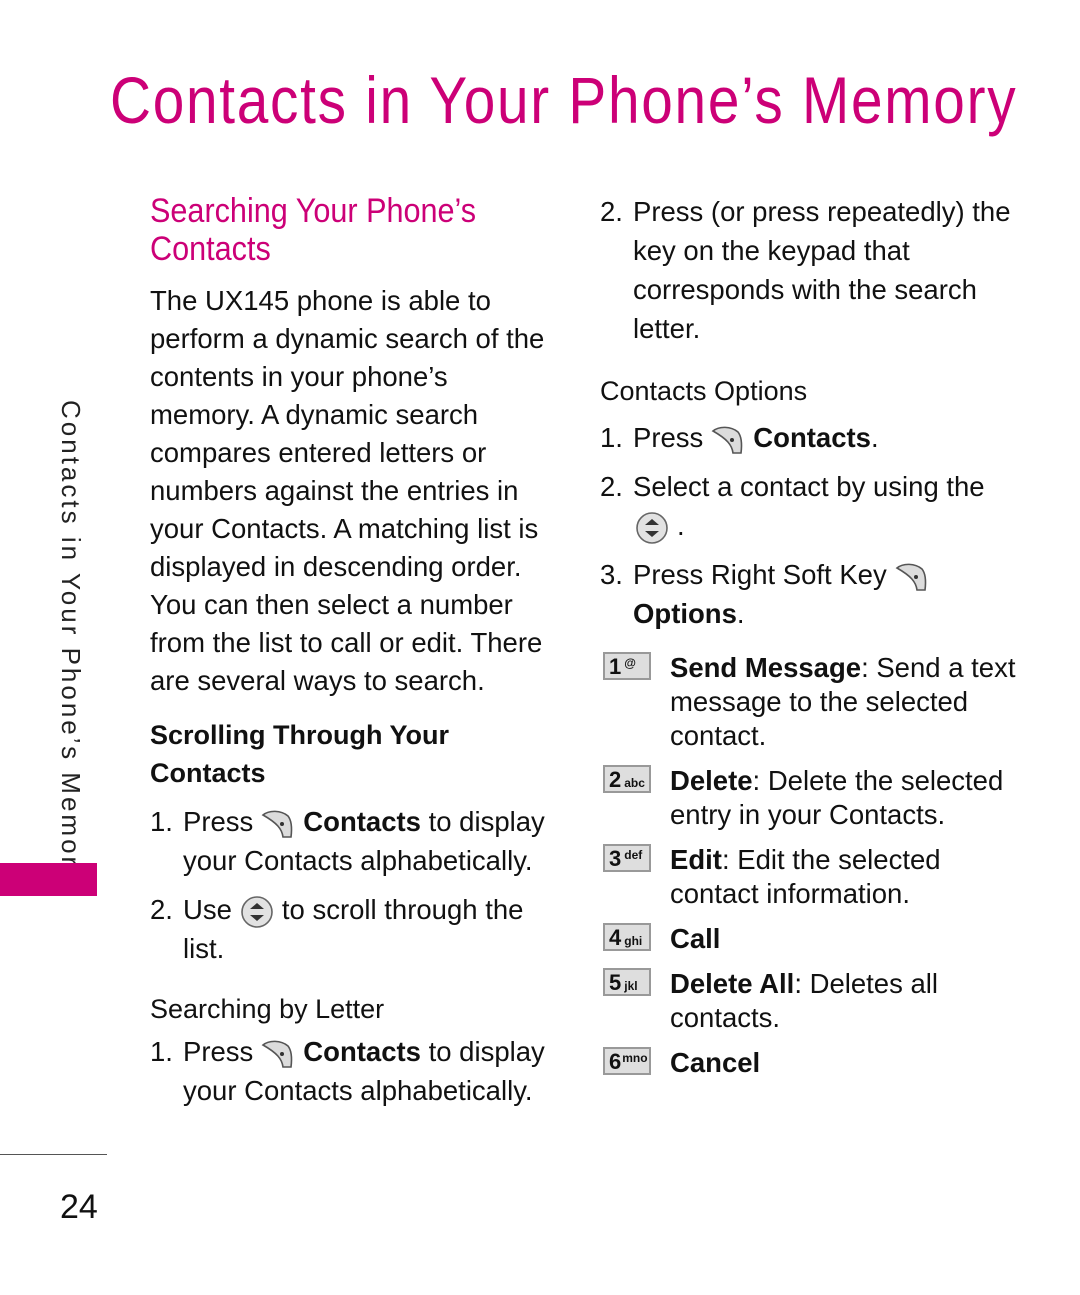  Describe the element at coordinates (313, 211) in the screenshot. I see `section-title-line-1: Searching Your Phone’s` at that location.